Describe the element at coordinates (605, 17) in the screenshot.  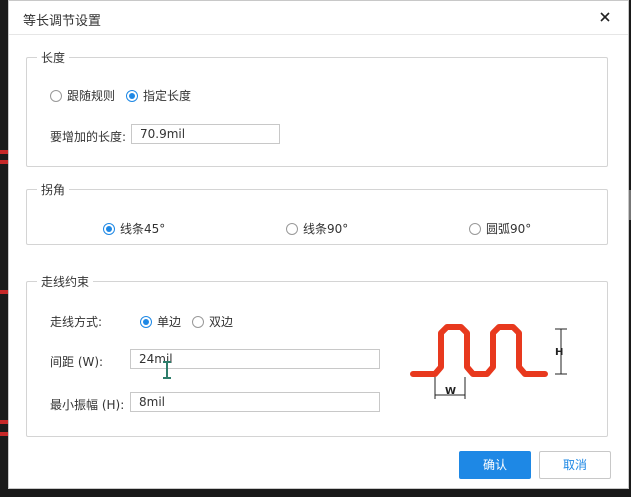
I see `close-icon` at that location.